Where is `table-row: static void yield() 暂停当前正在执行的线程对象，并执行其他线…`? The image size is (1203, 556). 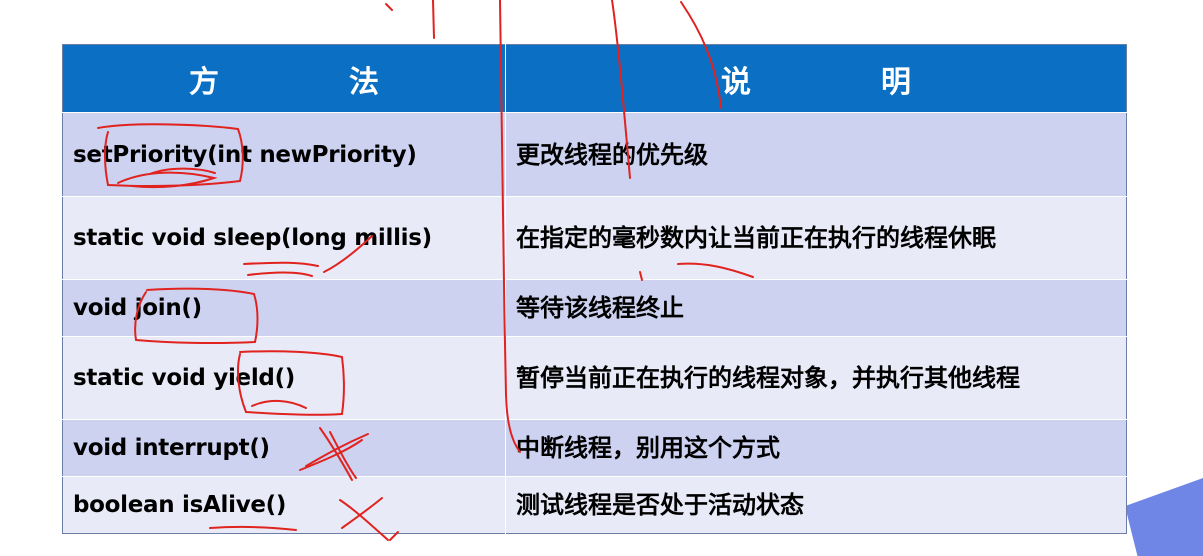
table-row: static void yield() 暂停当前正在执行的线程对象，并执行其他线… is located at coordinates (594, 378).